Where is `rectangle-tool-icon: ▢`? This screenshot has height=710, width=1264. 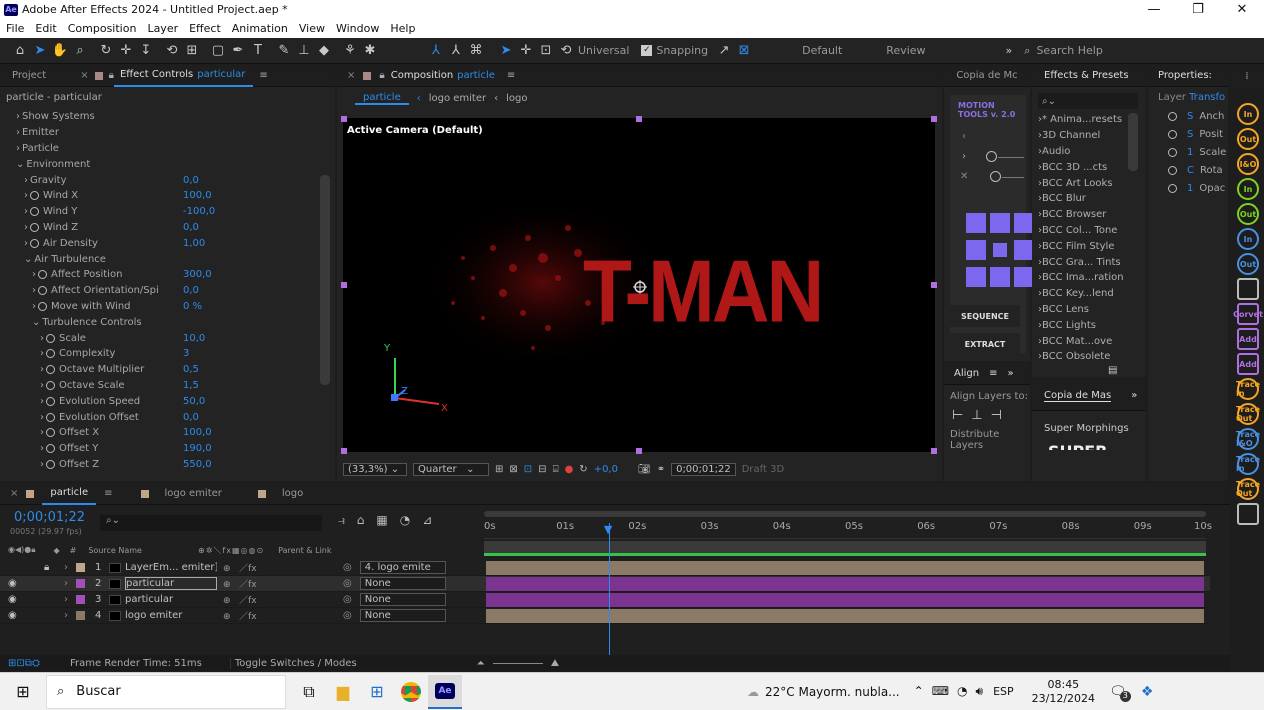 rectangle-tool-icon: ▢ is located at coordinates (218, 51).